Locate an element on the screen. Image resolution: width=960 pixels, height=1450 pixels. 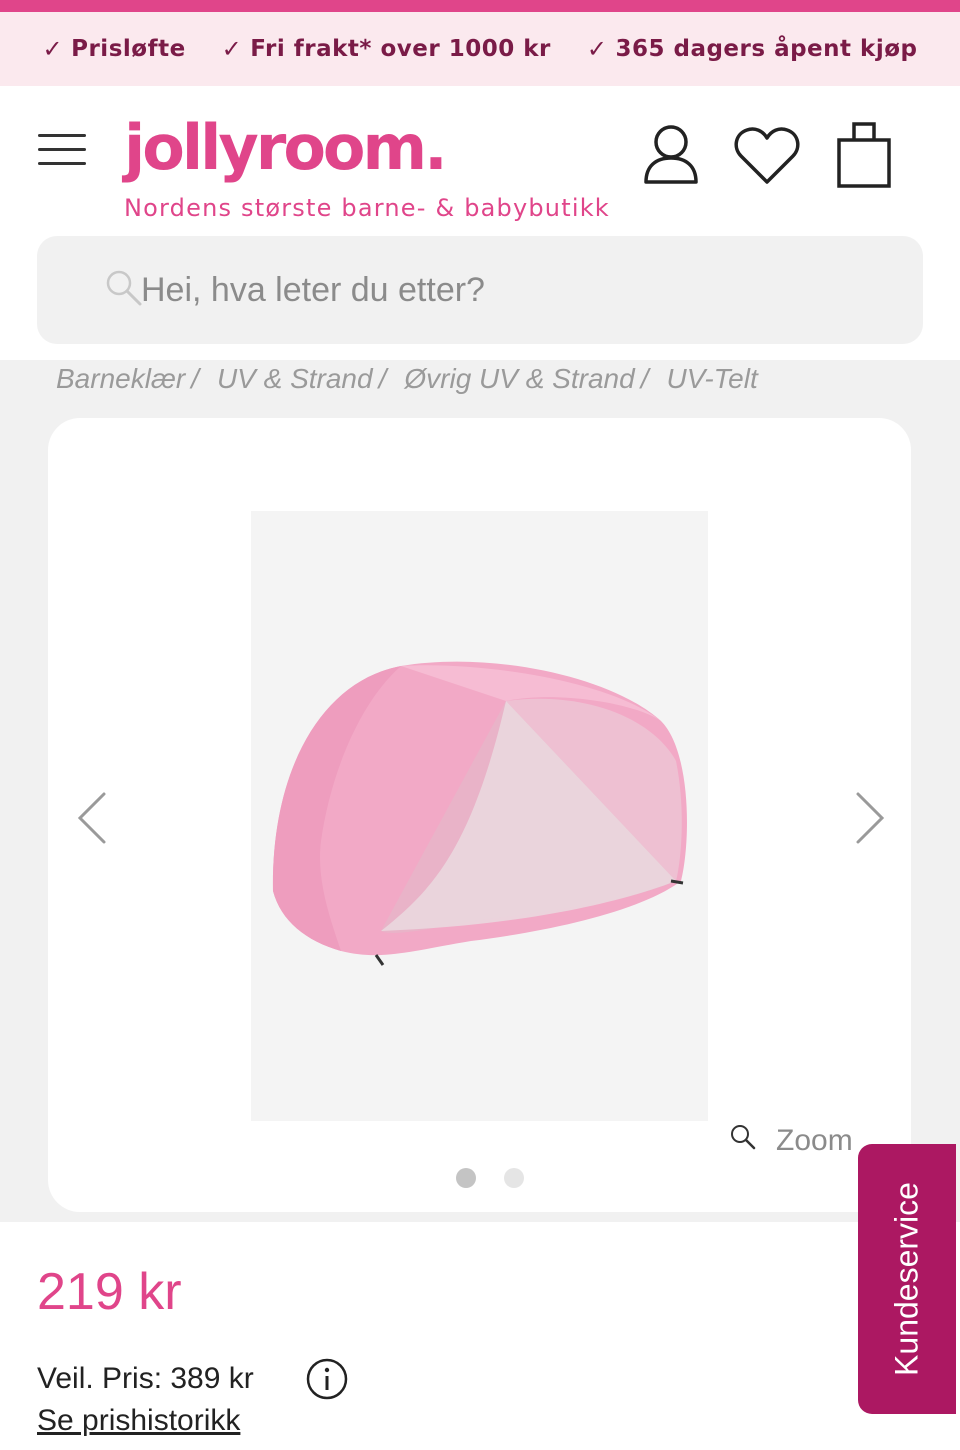
zoom-label: Zoom is located at coordinates (814, 1140).